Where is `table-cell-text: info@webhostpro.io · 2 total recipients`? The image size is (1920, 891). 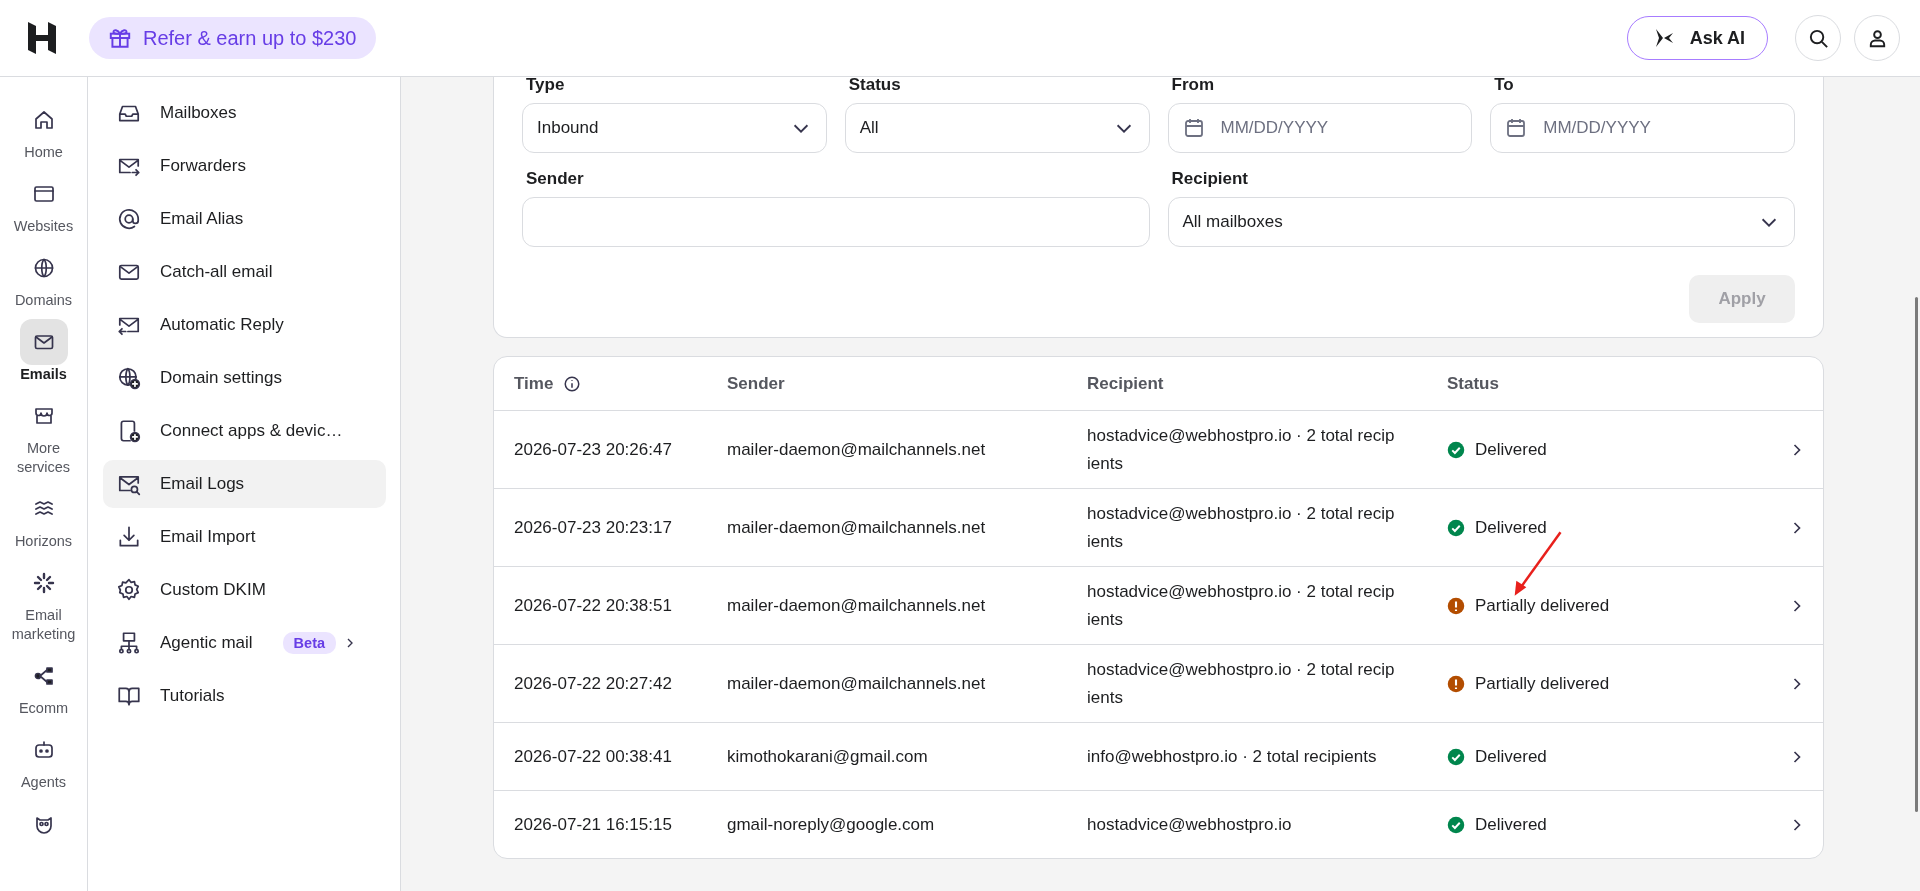
table-cell-text: info@webhostpro.io · 2 total recipients is located at coordinates (1232, 756).